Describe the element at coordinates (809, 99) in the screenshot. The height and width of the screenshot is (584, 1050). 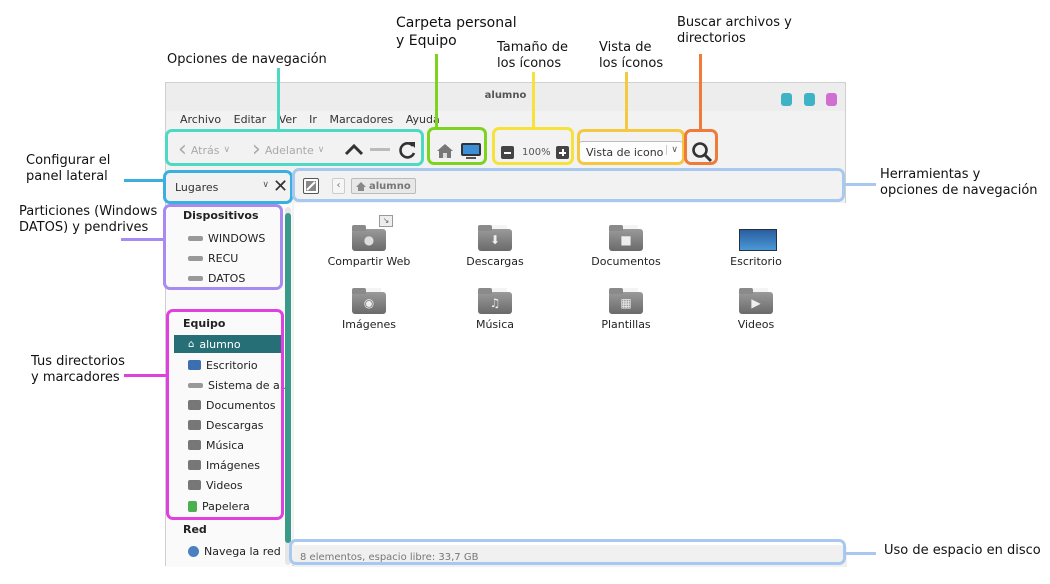
I see `maximize-button` at that location.